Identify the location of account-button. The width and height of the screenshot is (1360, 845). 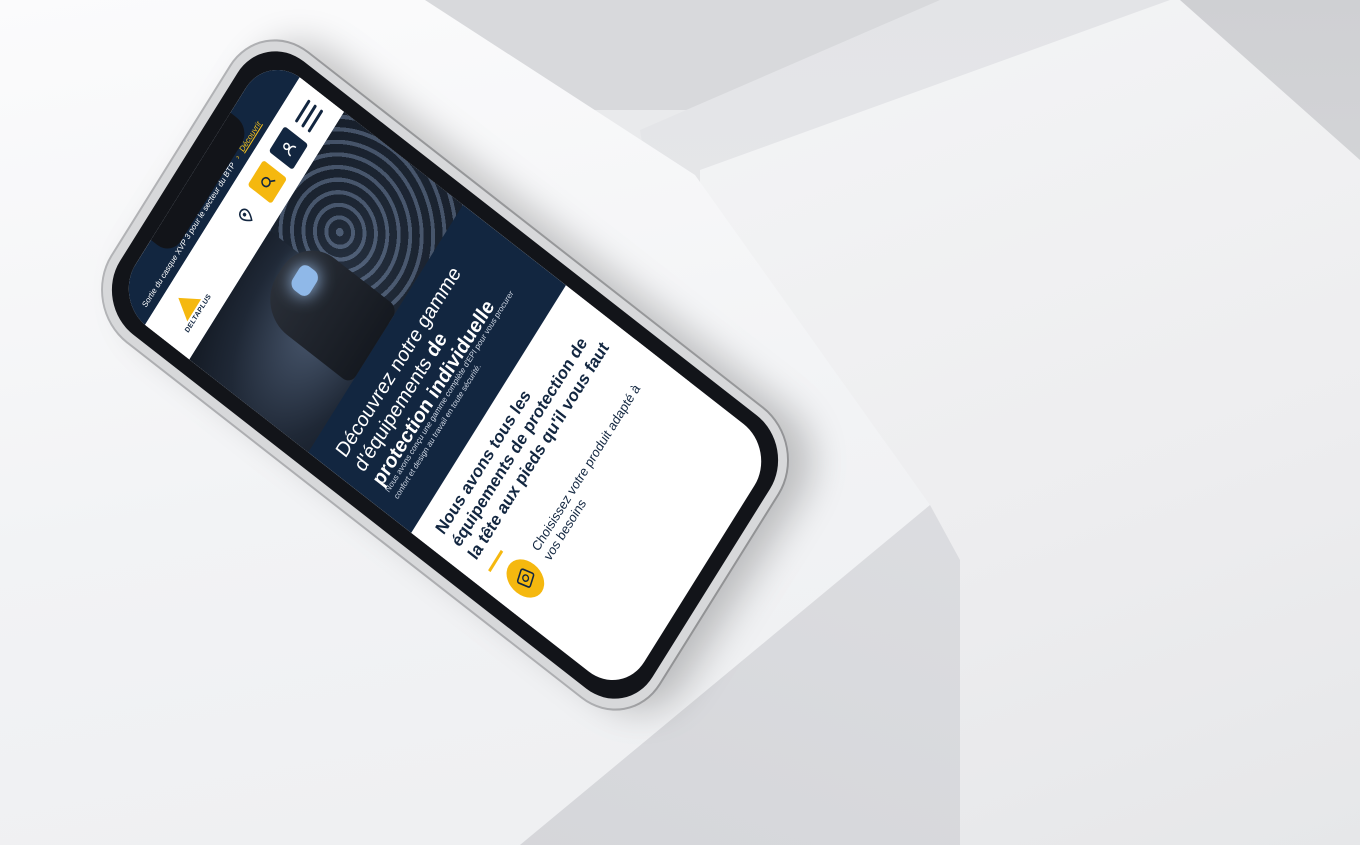
(288, 147).